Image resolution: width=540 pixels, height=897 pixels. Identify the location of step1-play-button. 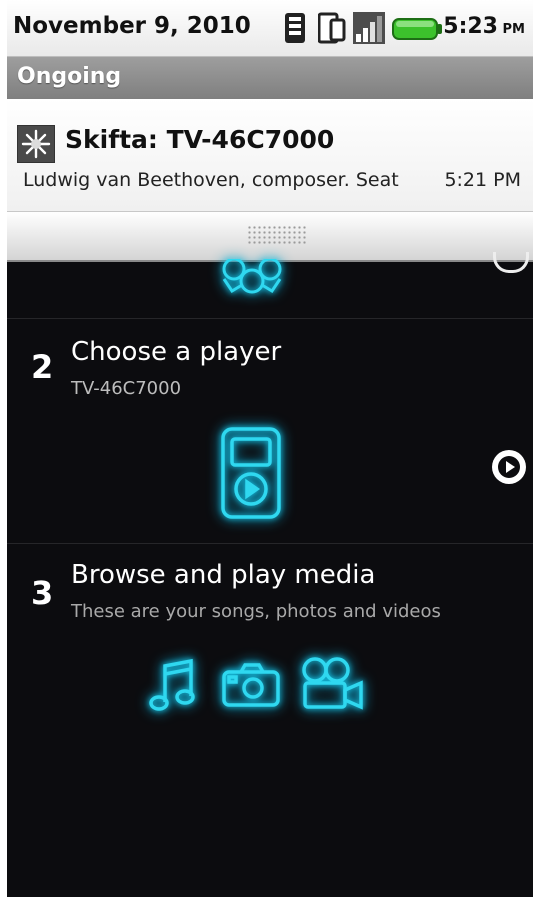
(511, 262).